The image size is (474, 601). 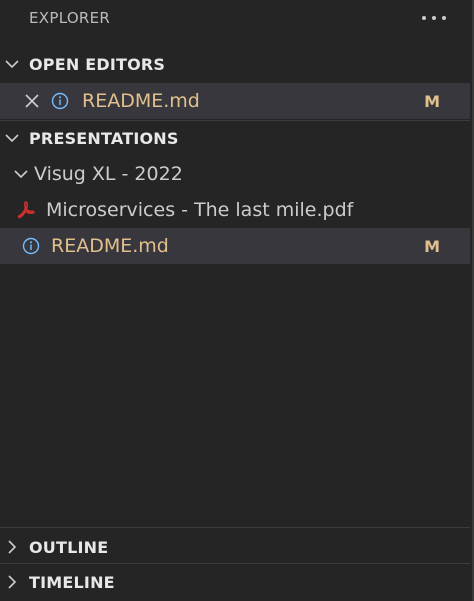 What do you see at coordinates (200, 210) in the screenshot?
I see `file-name: Microservices - The last mile.pdf` at bounding box center [200, 210].